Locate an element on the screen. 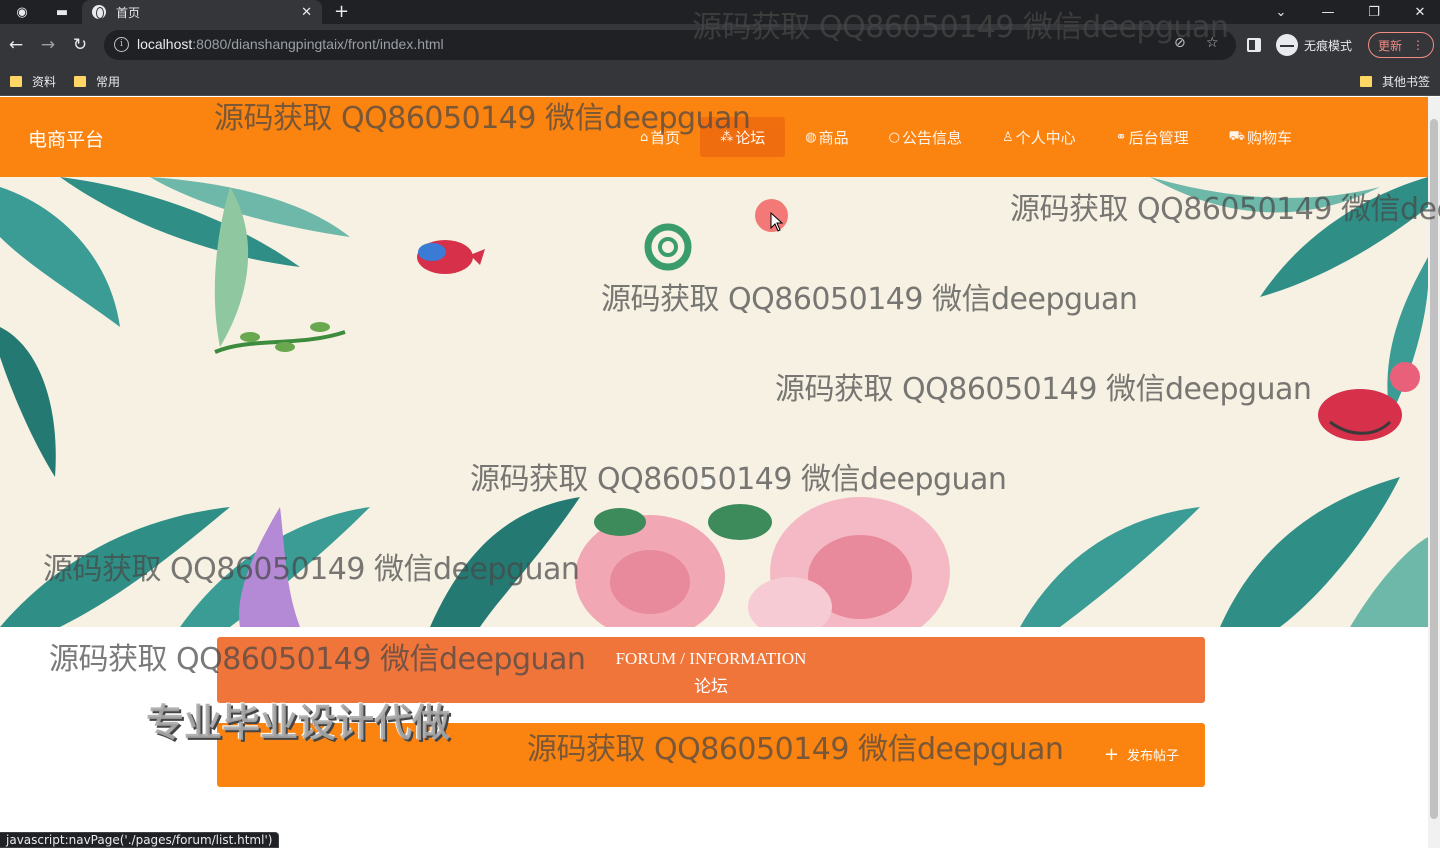 The width and height of the screenshot is (1440, 848). forward-icon: → is located at coordinates (48, 45).